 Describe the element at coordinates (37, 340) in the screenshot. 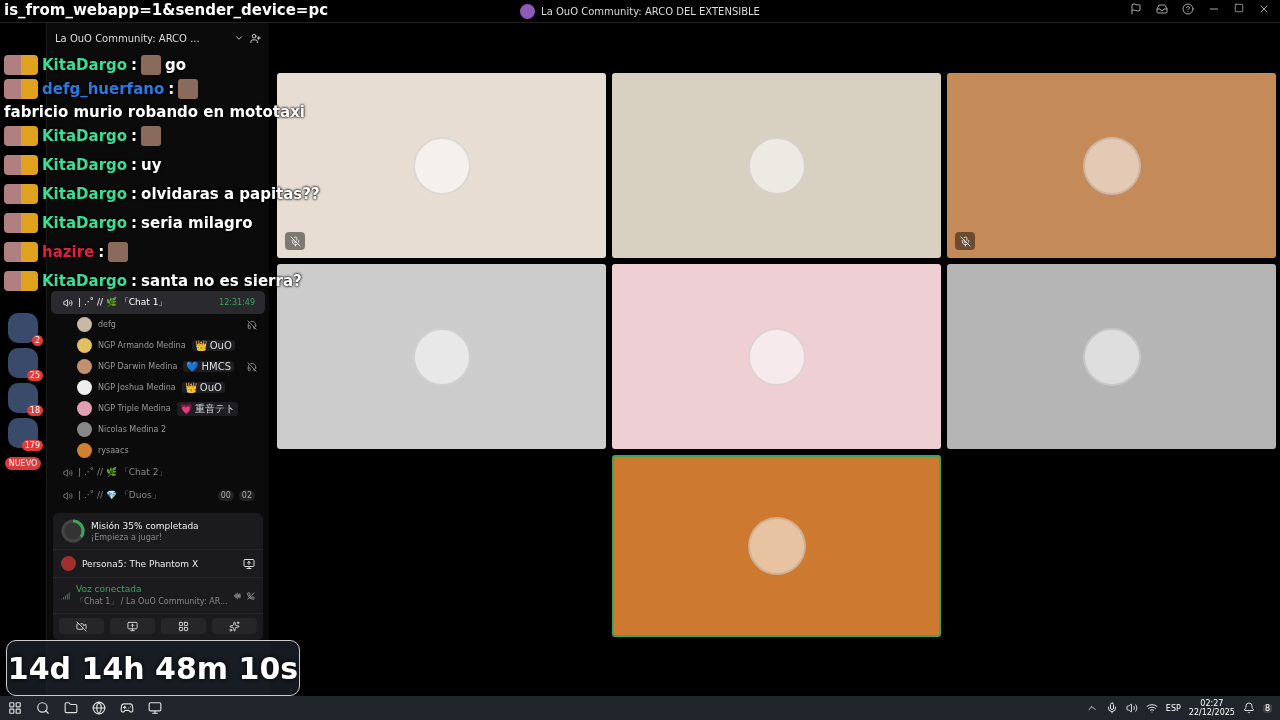

I see `mention-badge: 2` at that location.